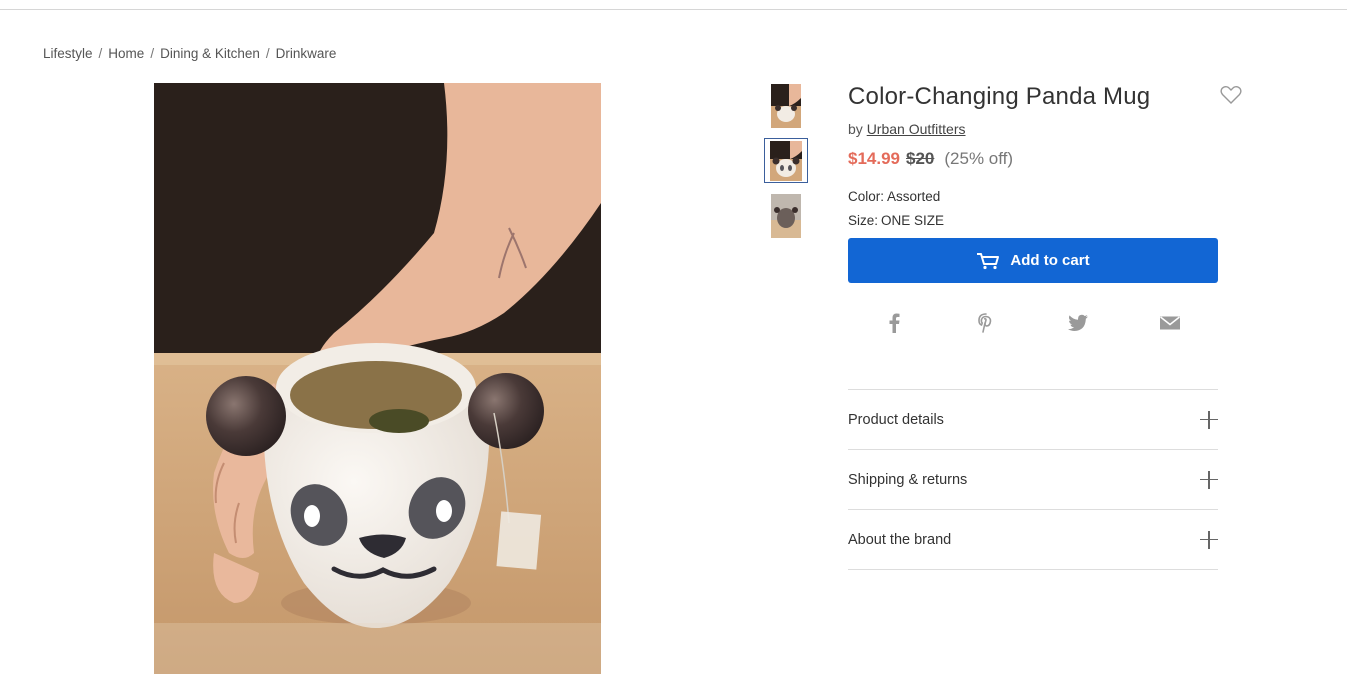 This screenshot has width=1347, height=674. I want to click on discount-label: (25% off), so click(979, 158).